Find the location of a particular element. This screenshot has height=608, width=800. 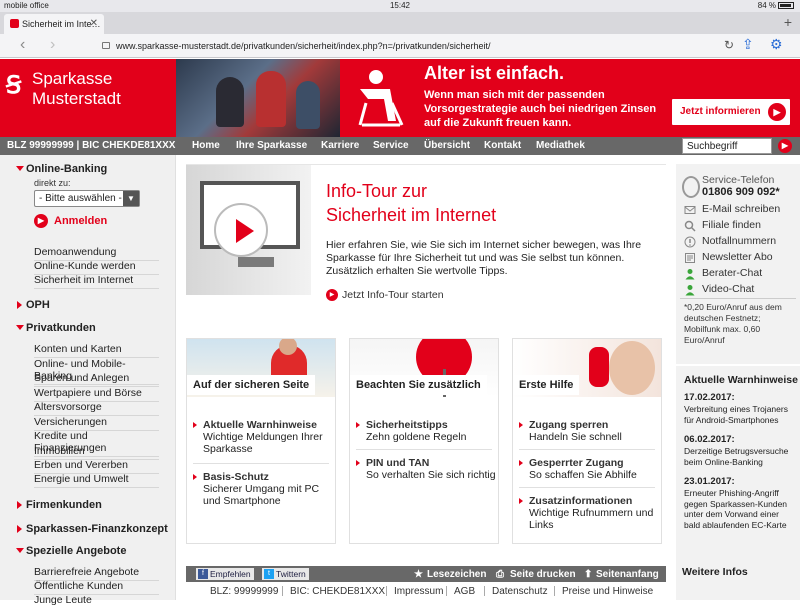

reload-icon: ↻ is located at coordinates (729, 45).